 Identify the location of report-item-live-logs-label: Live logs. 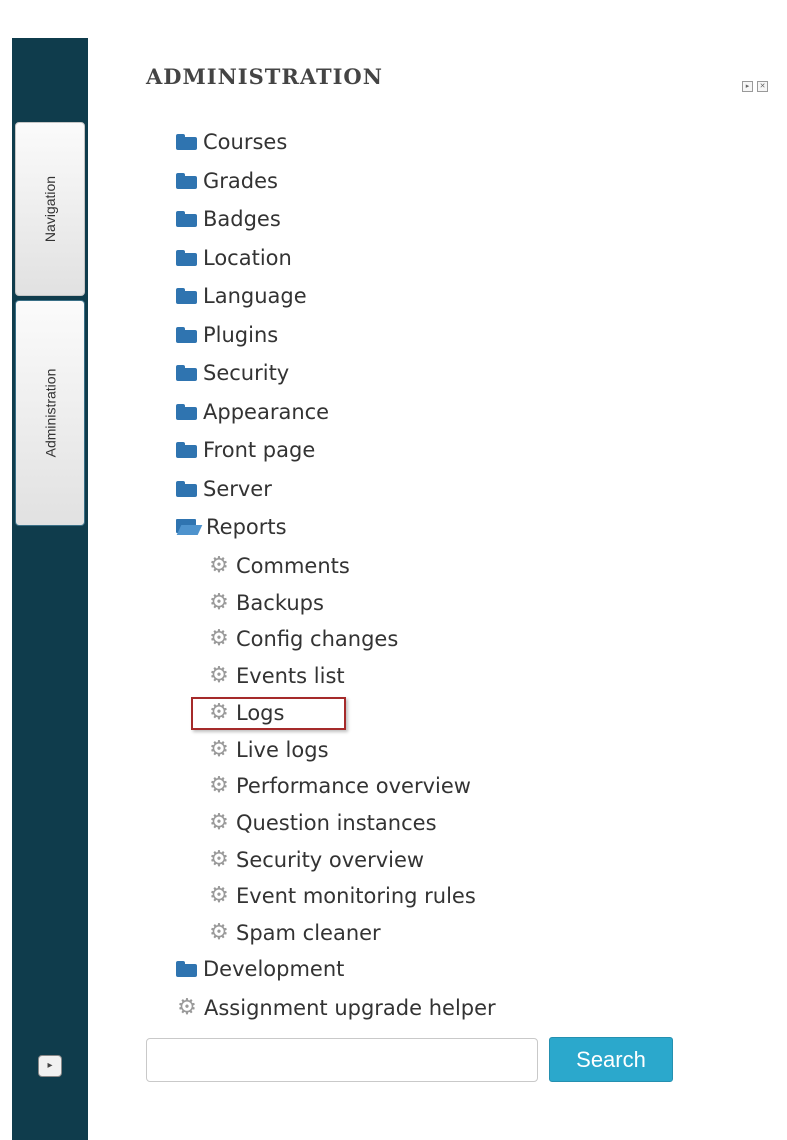
(282, 750).